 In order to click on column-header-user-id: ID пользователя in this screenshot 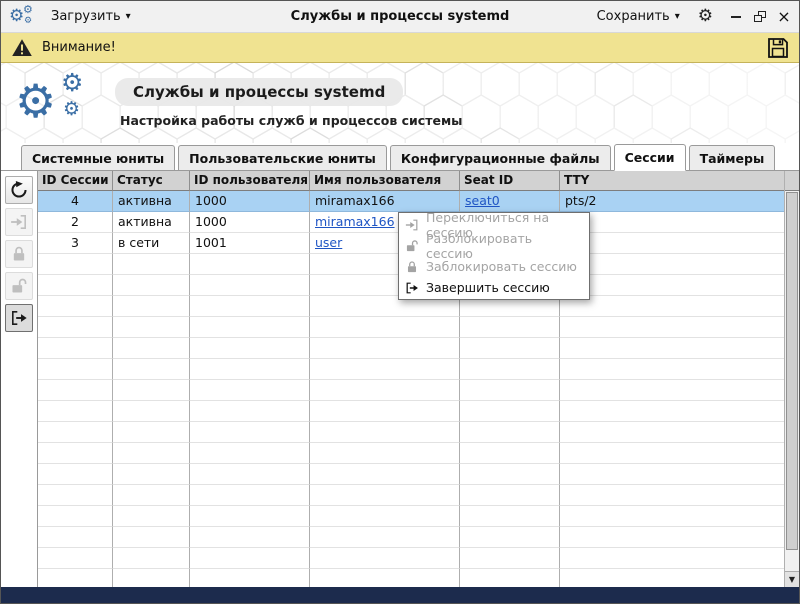, I will do `click(250, 181)`.